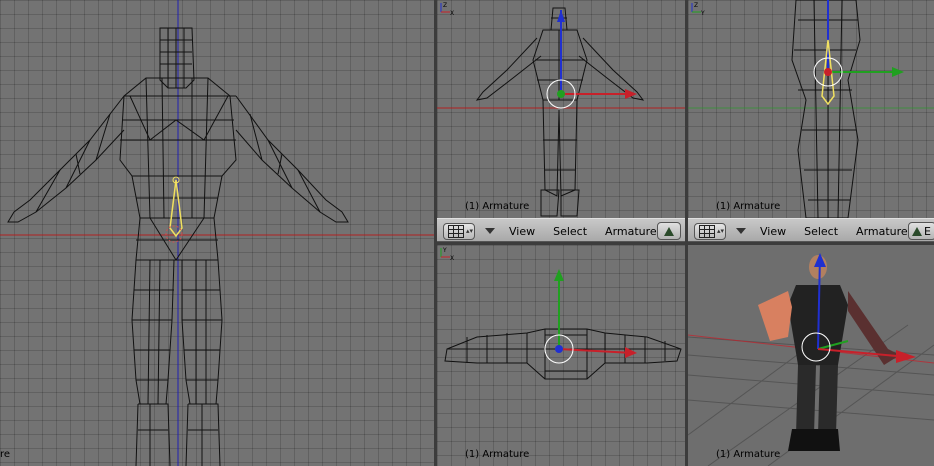  I want to click on top-viewport: Y X (1) Armature, so click(561, 355).